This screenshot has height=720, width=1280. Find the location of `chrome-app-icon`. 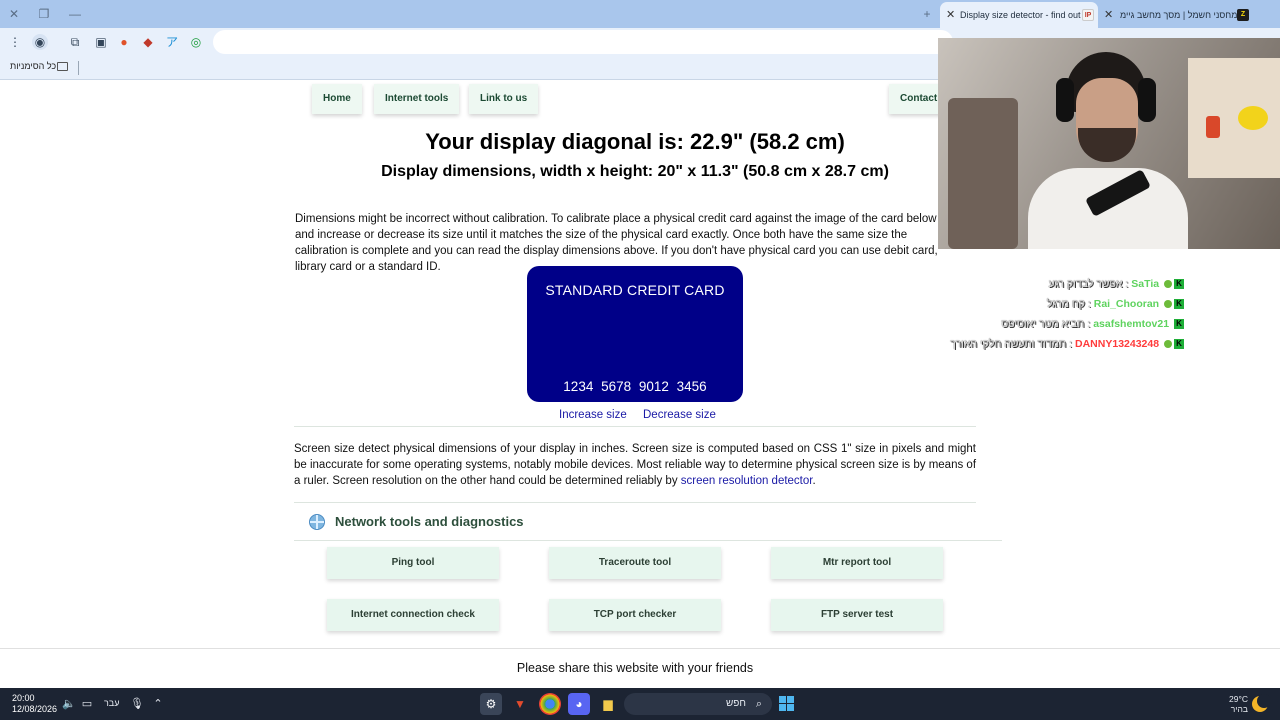

chrome-app-icon is located at coordinates (550, 704).